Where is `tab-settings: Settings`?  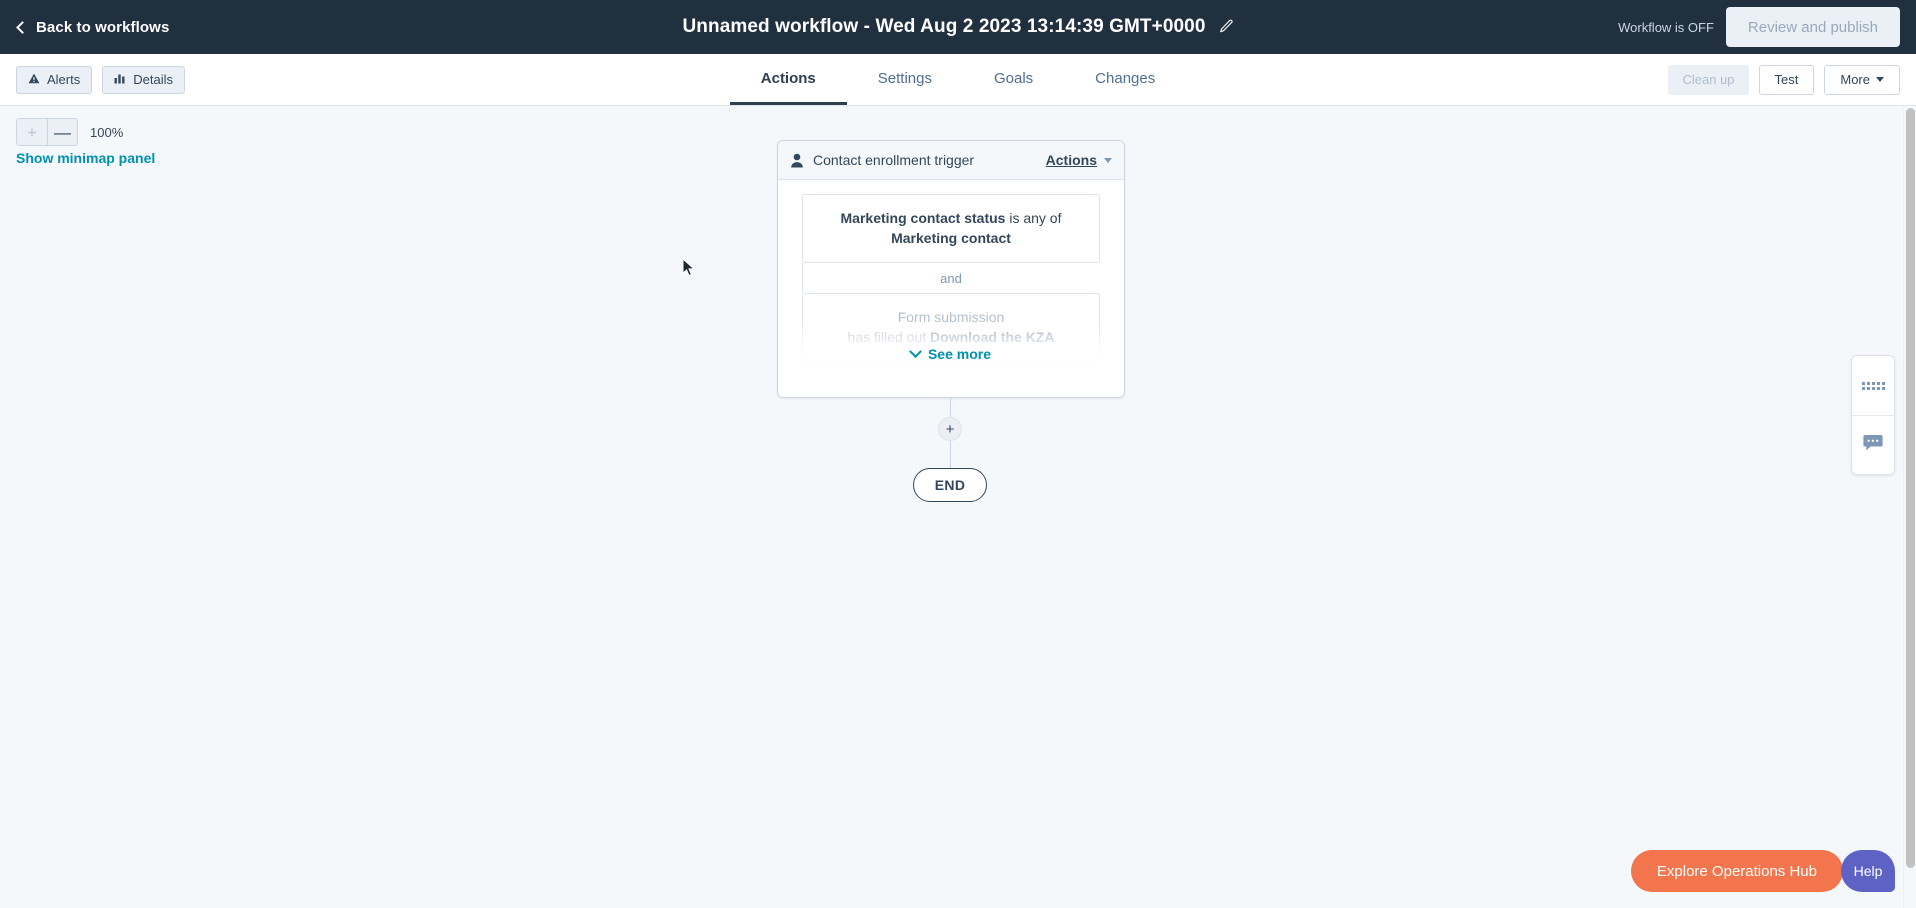 tab-settings: Settings is located at coordinates (905, 79).